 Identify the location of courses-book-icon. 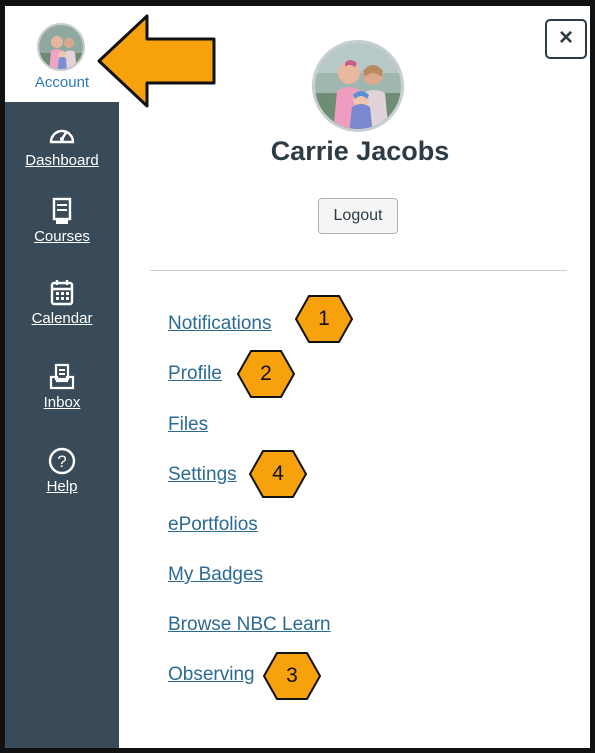
(62, 211).